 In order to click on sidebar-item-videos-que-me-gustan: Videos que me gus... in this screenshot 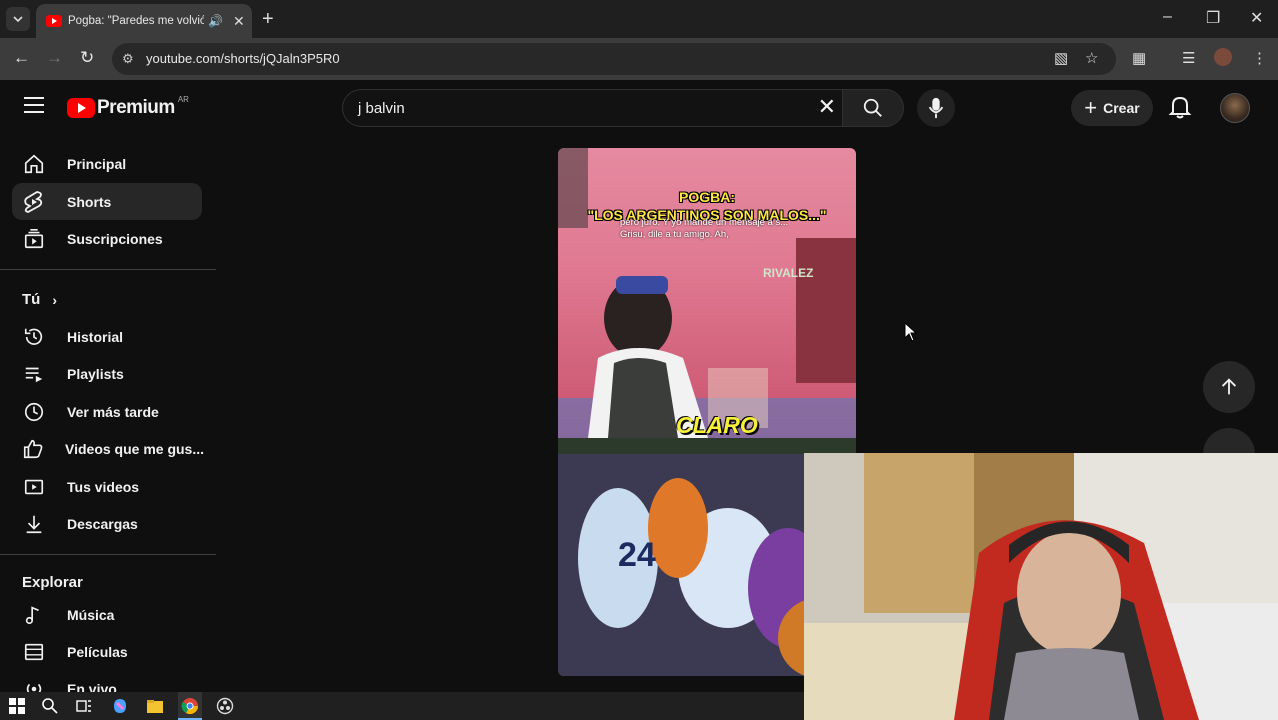, I will do `click(108, 448)`.